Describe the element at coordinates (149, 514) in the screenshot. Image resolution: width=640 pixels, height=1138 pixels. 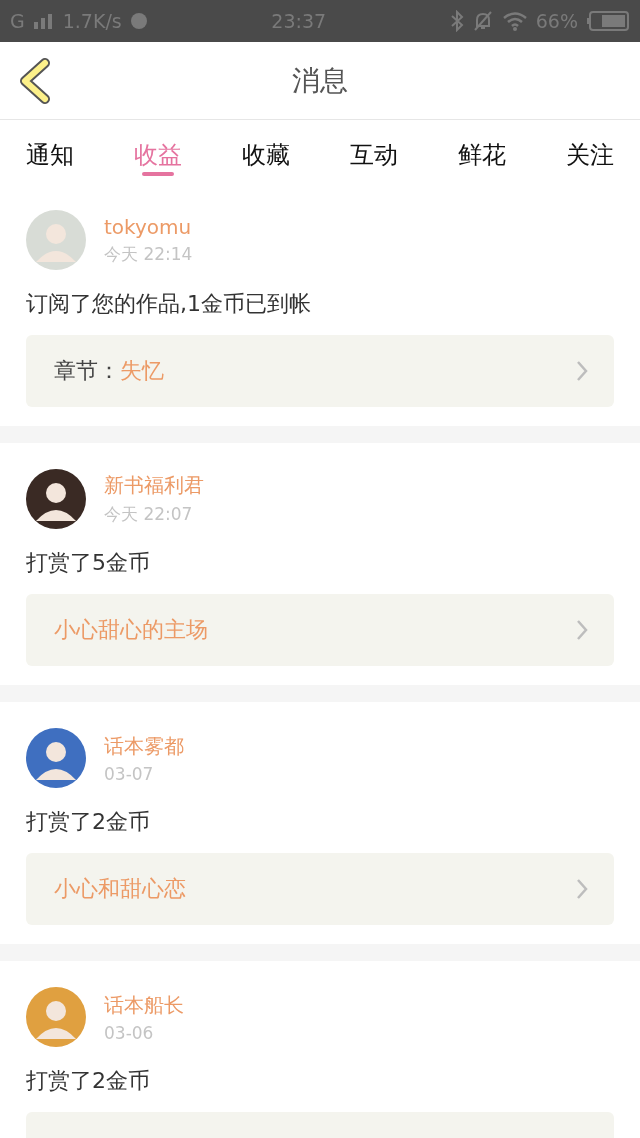
I see `message-time: 今天 22:07` at that location.